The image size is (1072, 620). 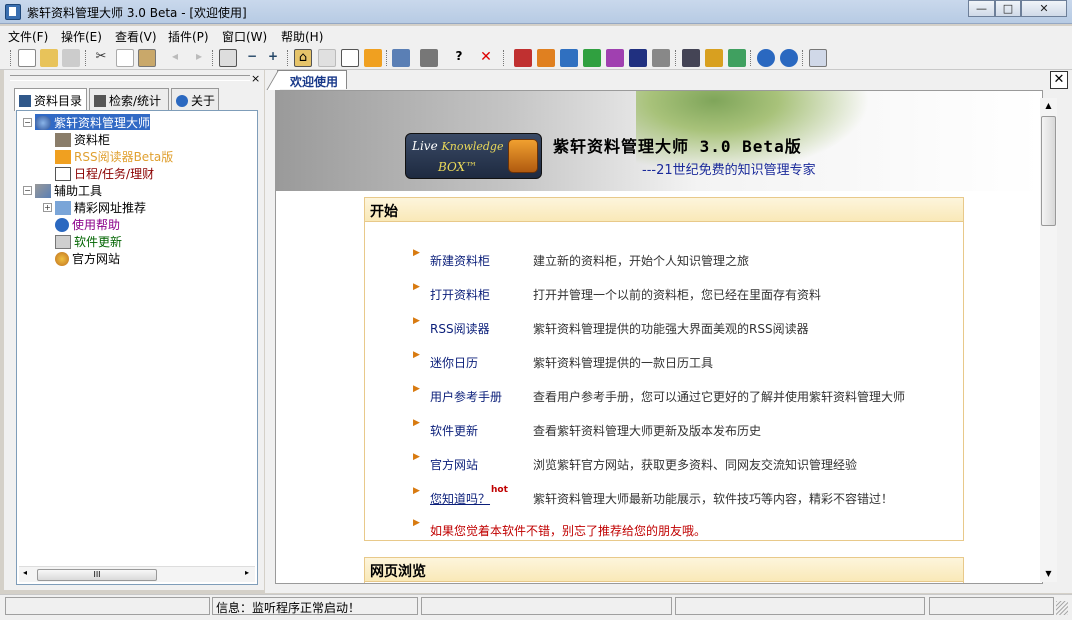 I want to click on tree-item-rss: RSS阅读器Beta版, so click(x=114, y=156).